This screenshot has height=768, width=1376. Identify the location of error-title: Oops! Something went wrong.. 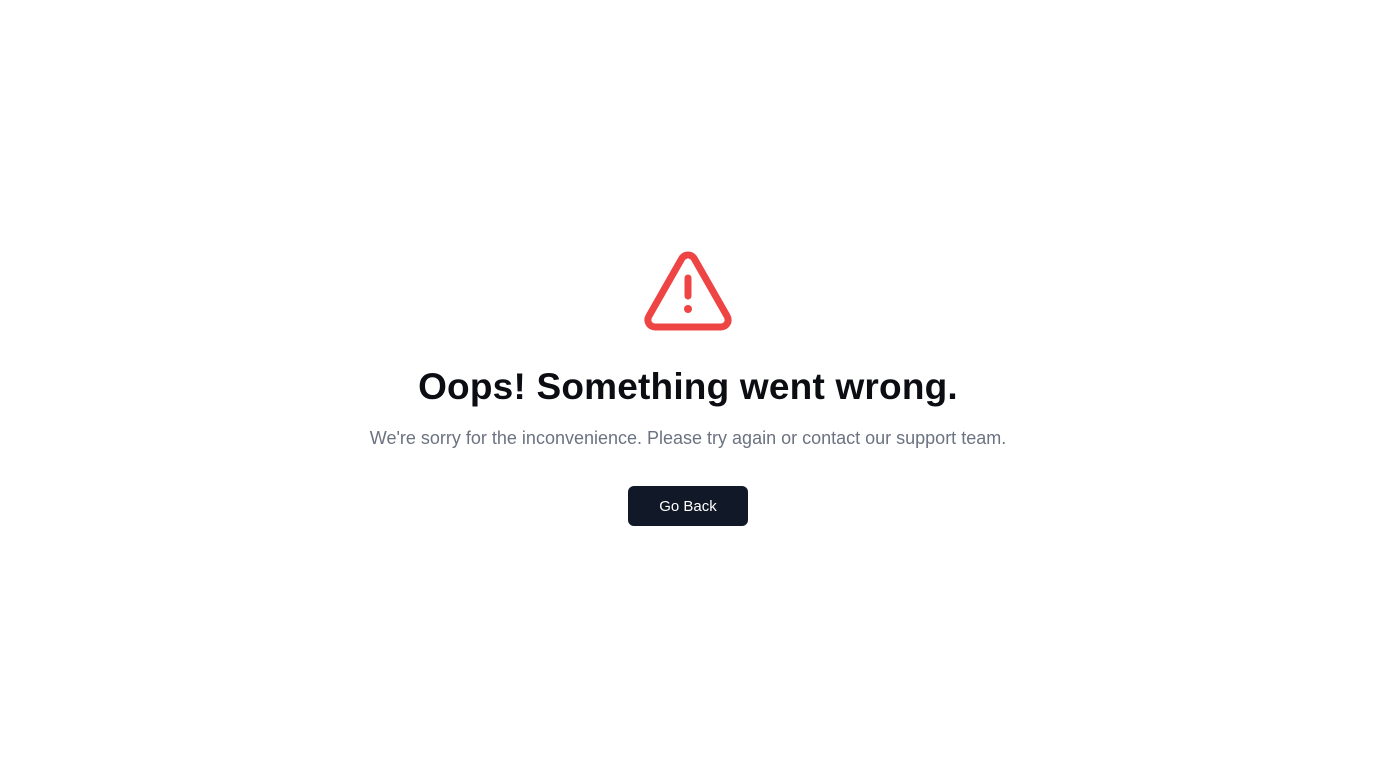
(688, 386).